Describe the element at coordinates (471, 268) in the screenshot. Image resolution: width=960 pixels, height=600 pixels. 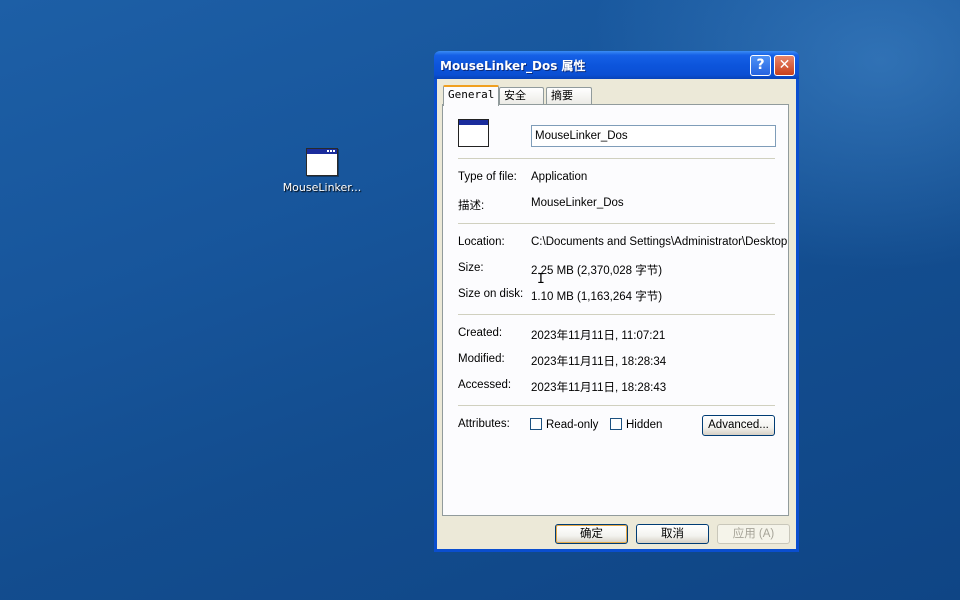
I see `size-label: Size:` at that location.